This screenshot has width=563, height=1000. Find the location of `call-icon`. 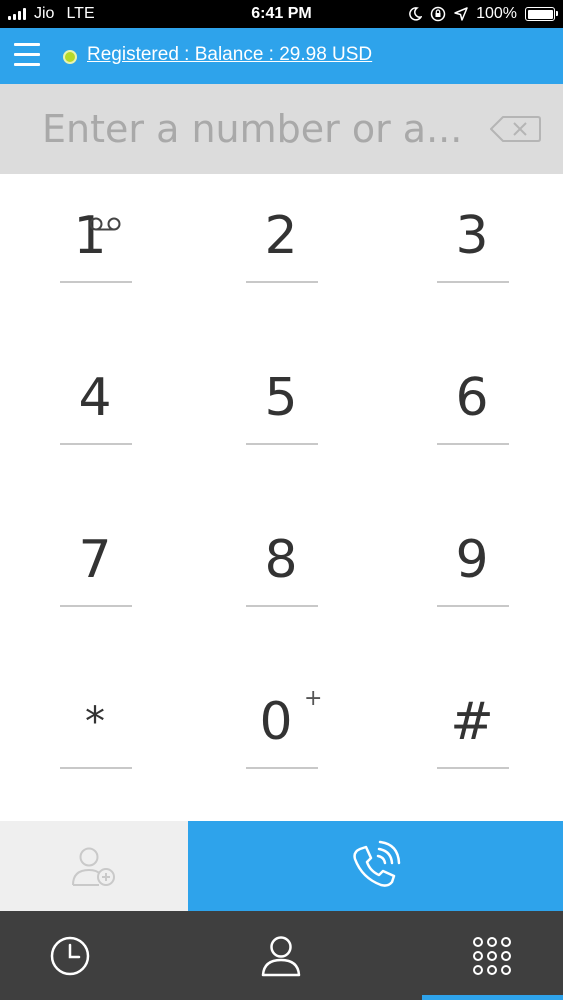

call-icon is located at coordinates (376, 863).